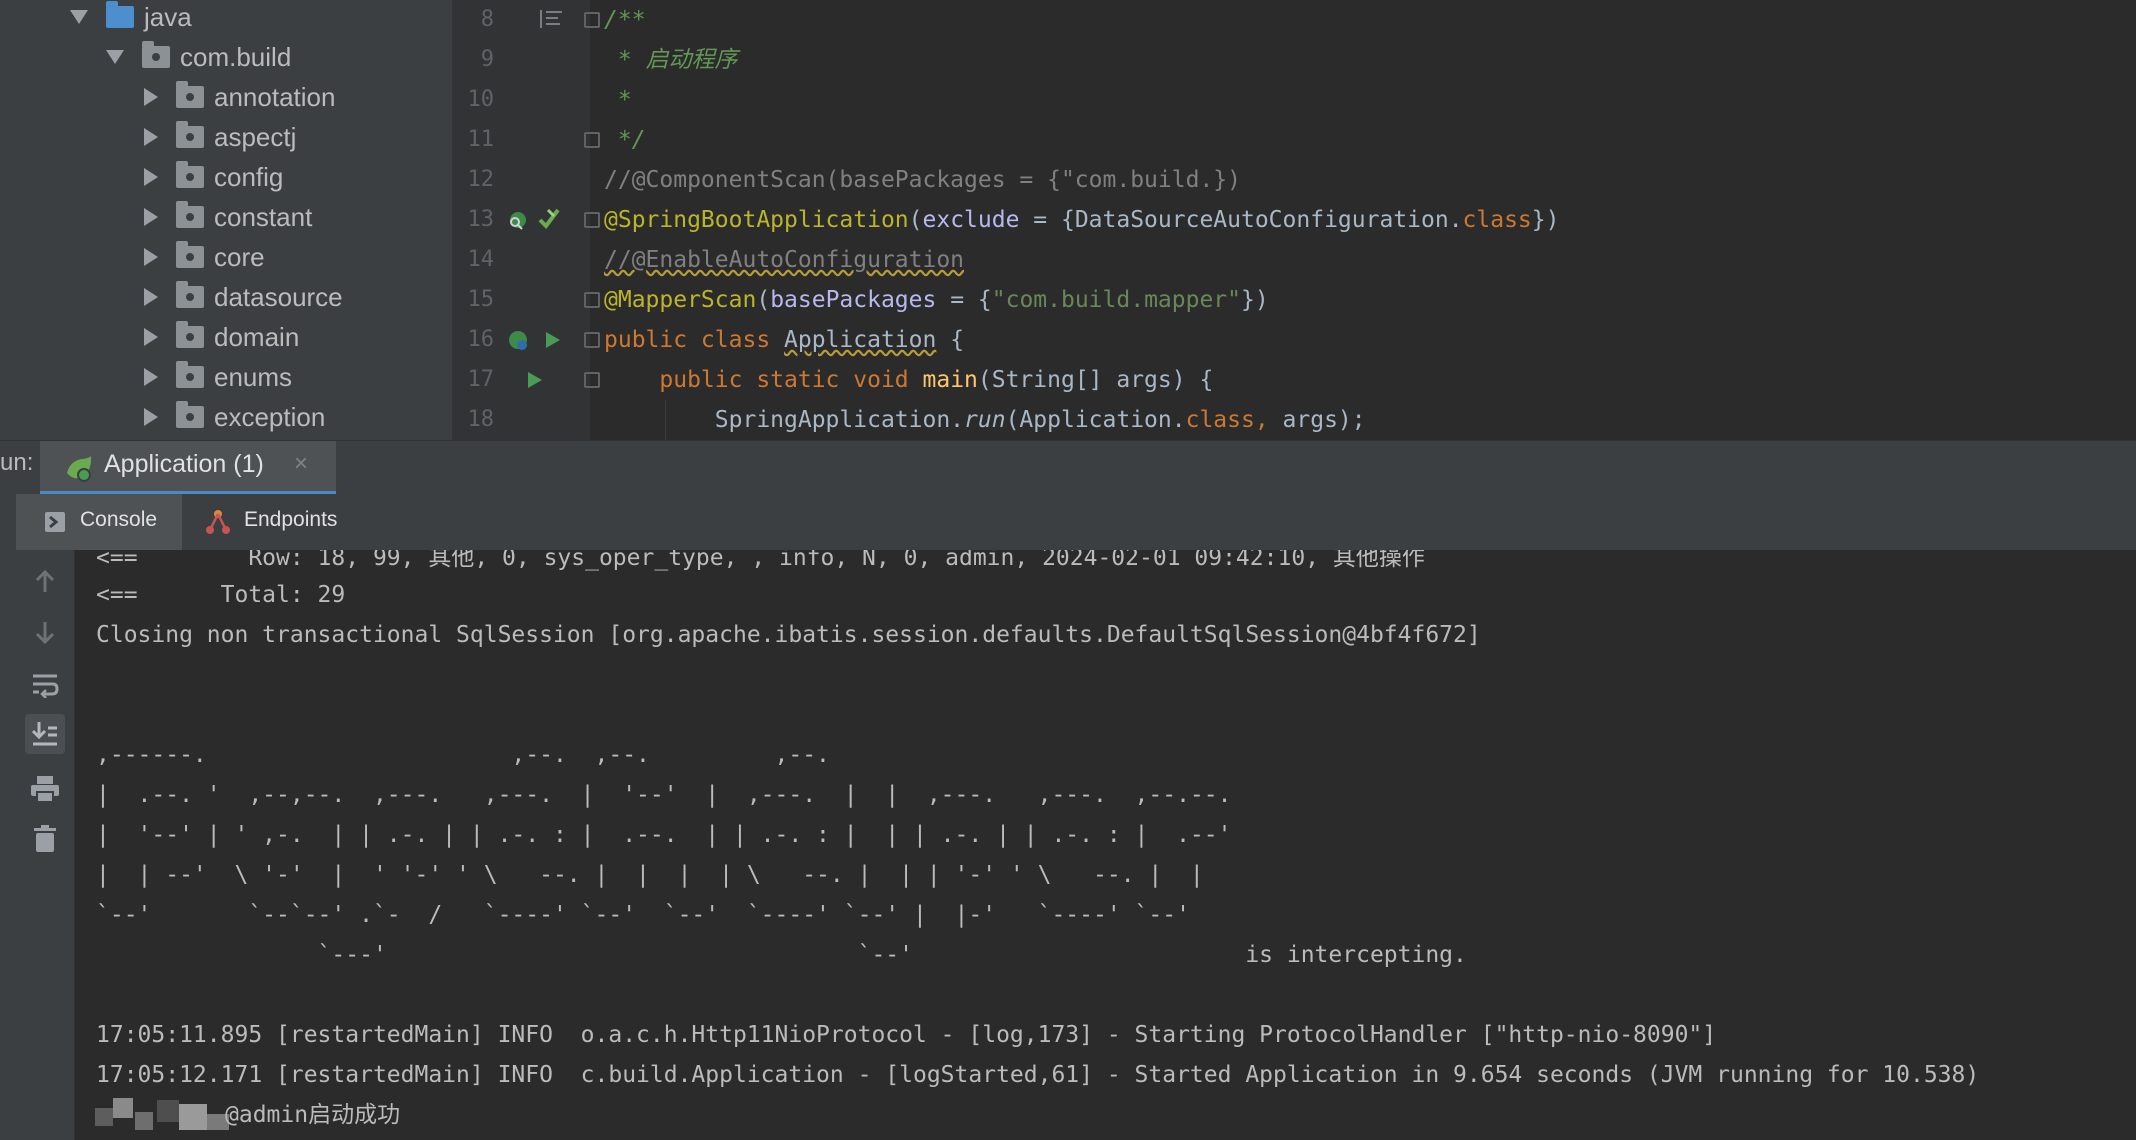 The height and width of the screenshot is (1140, 2136). I want to click on tree-item-core: core, so click(202, 257).